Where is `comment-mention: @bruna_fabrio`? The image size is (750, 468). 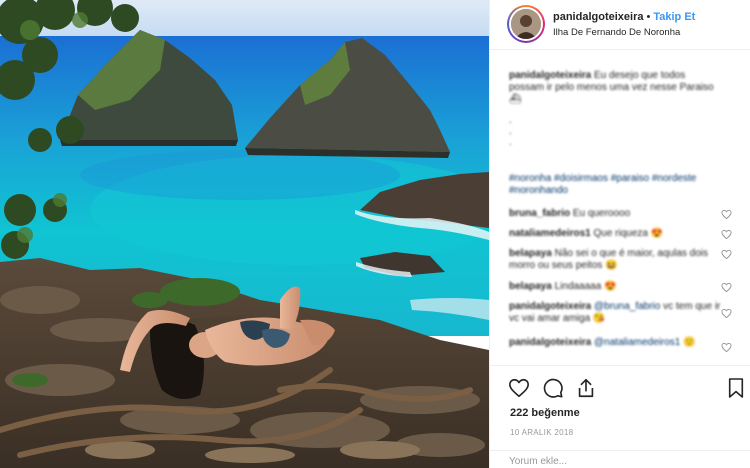
comment-mention: @bruna_fabrio is located at coordinates (627, 306).